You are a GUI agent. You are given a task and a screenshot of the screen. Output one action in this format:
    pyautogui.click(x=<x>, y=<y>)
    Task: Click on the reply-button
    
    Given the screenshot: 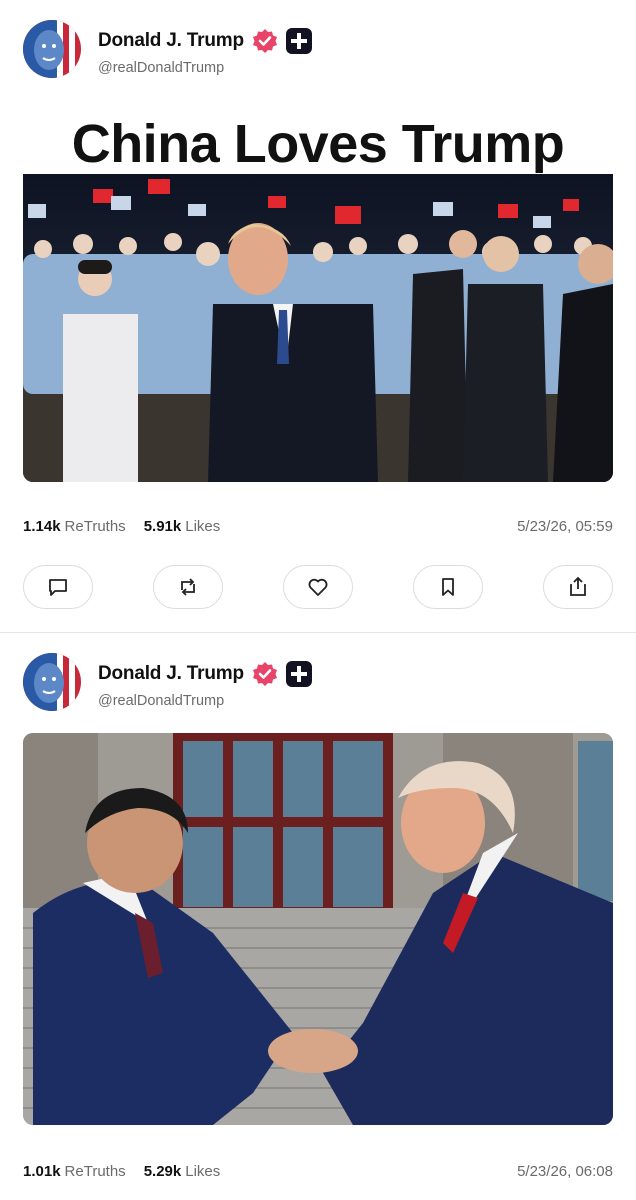 What is the action you would take?
    pyautogui.click(x=58, y=587)
    